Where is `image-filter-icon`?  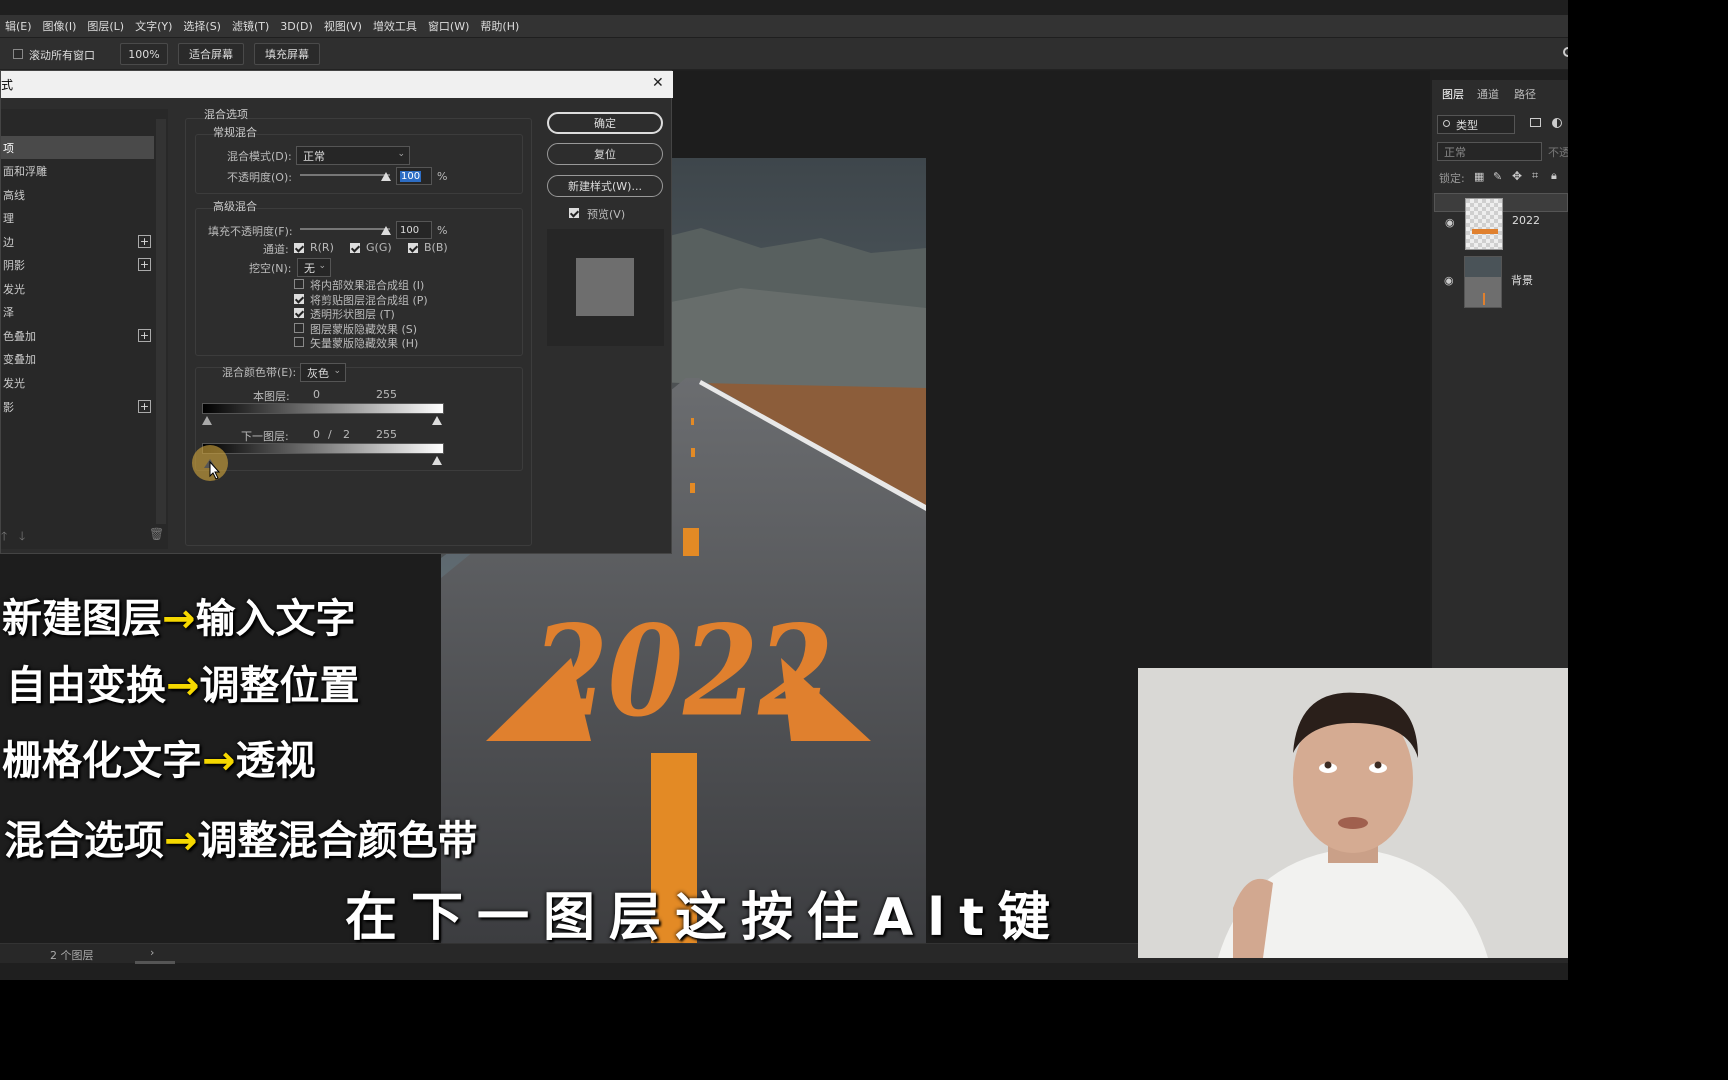
image-filter-icon is located at coordinates (1535, 122).